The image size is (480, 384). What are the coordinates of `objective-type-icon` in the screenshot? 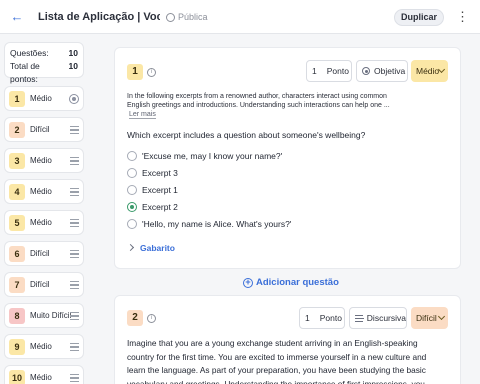 It's located at (74, 99).